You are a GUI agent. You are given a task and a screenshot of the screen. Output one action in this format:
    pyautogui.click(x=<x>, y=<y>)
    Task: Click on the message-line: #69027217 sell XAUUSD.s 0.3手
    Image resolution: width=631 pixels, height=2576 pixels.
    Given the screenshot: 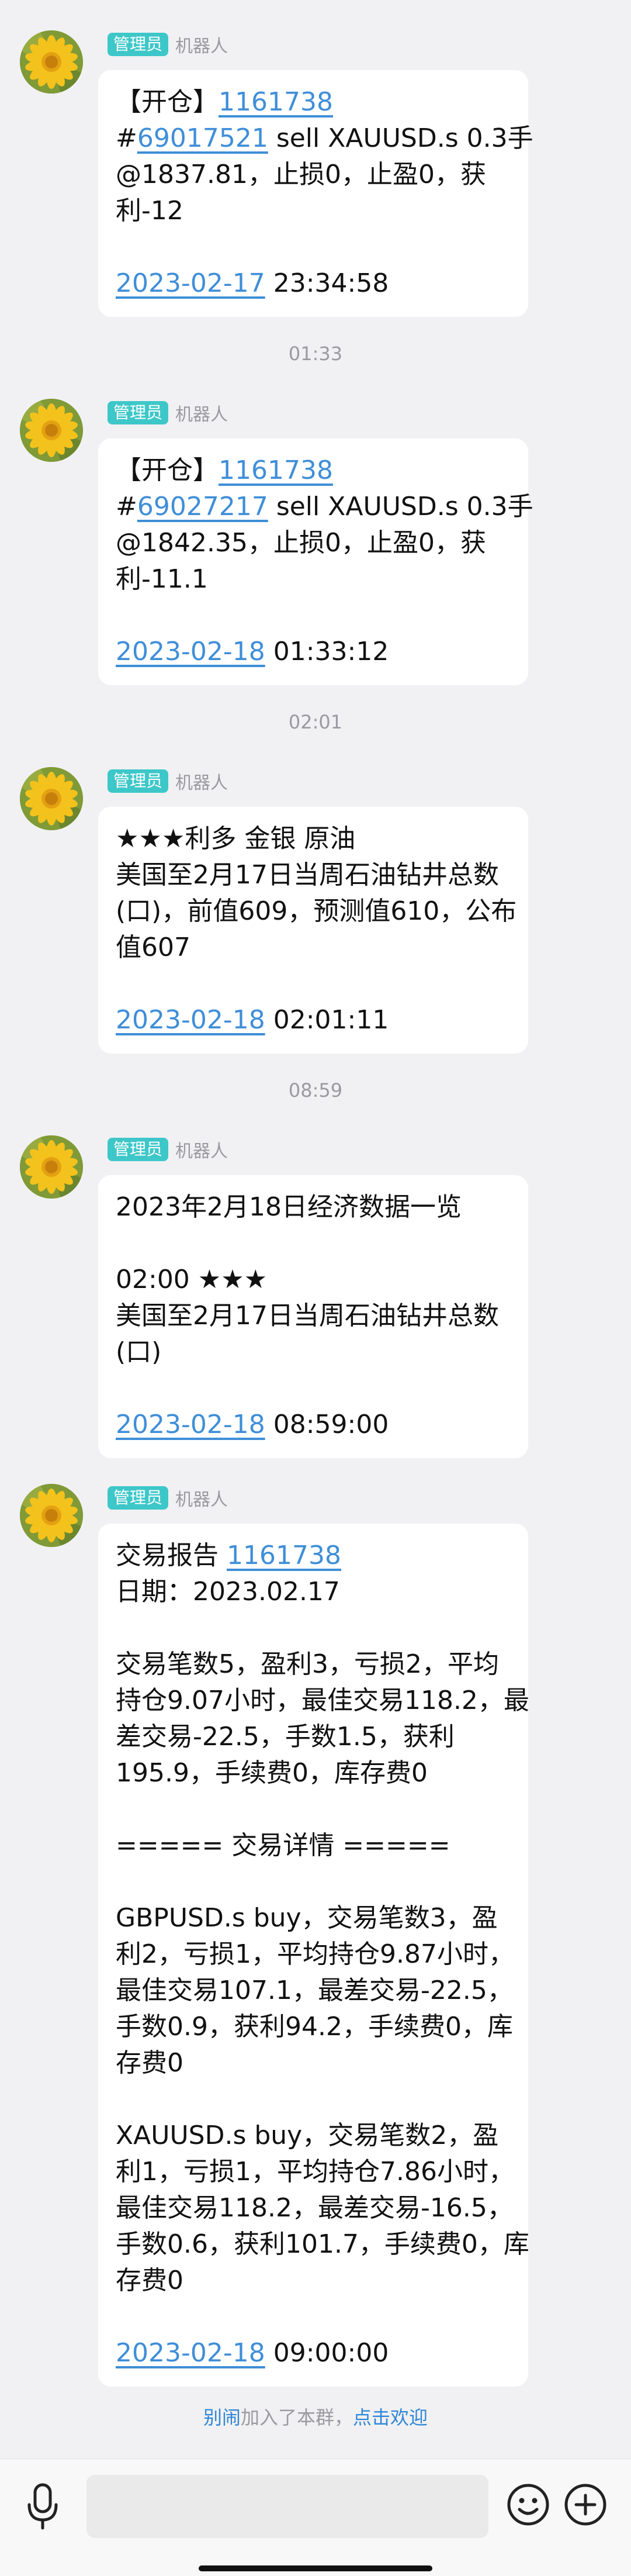 What is the action you would take?
    pyautogui.click(x=324, y=507)
    